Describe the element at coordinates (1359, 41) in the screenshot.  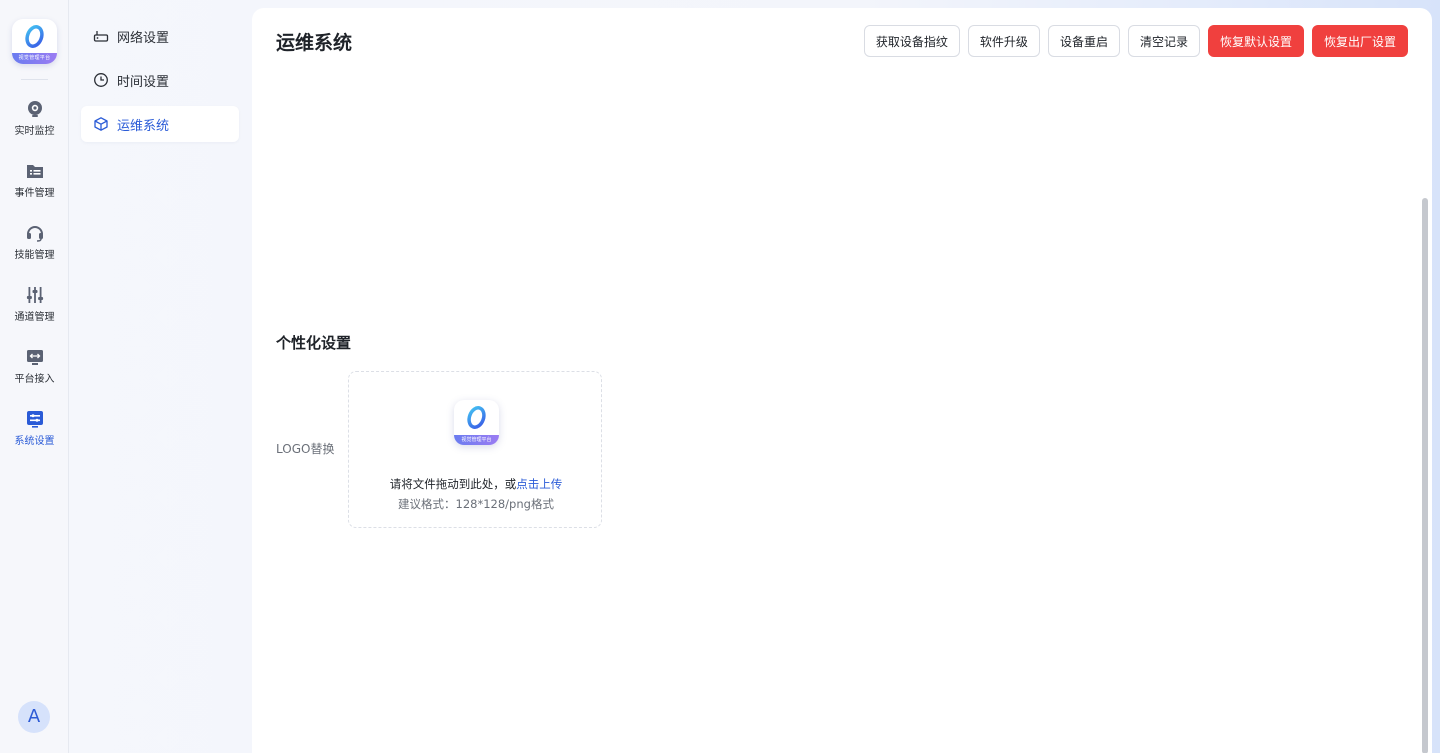
I see `restore-factory-settings-button: 恢复出厂设置` at that location.